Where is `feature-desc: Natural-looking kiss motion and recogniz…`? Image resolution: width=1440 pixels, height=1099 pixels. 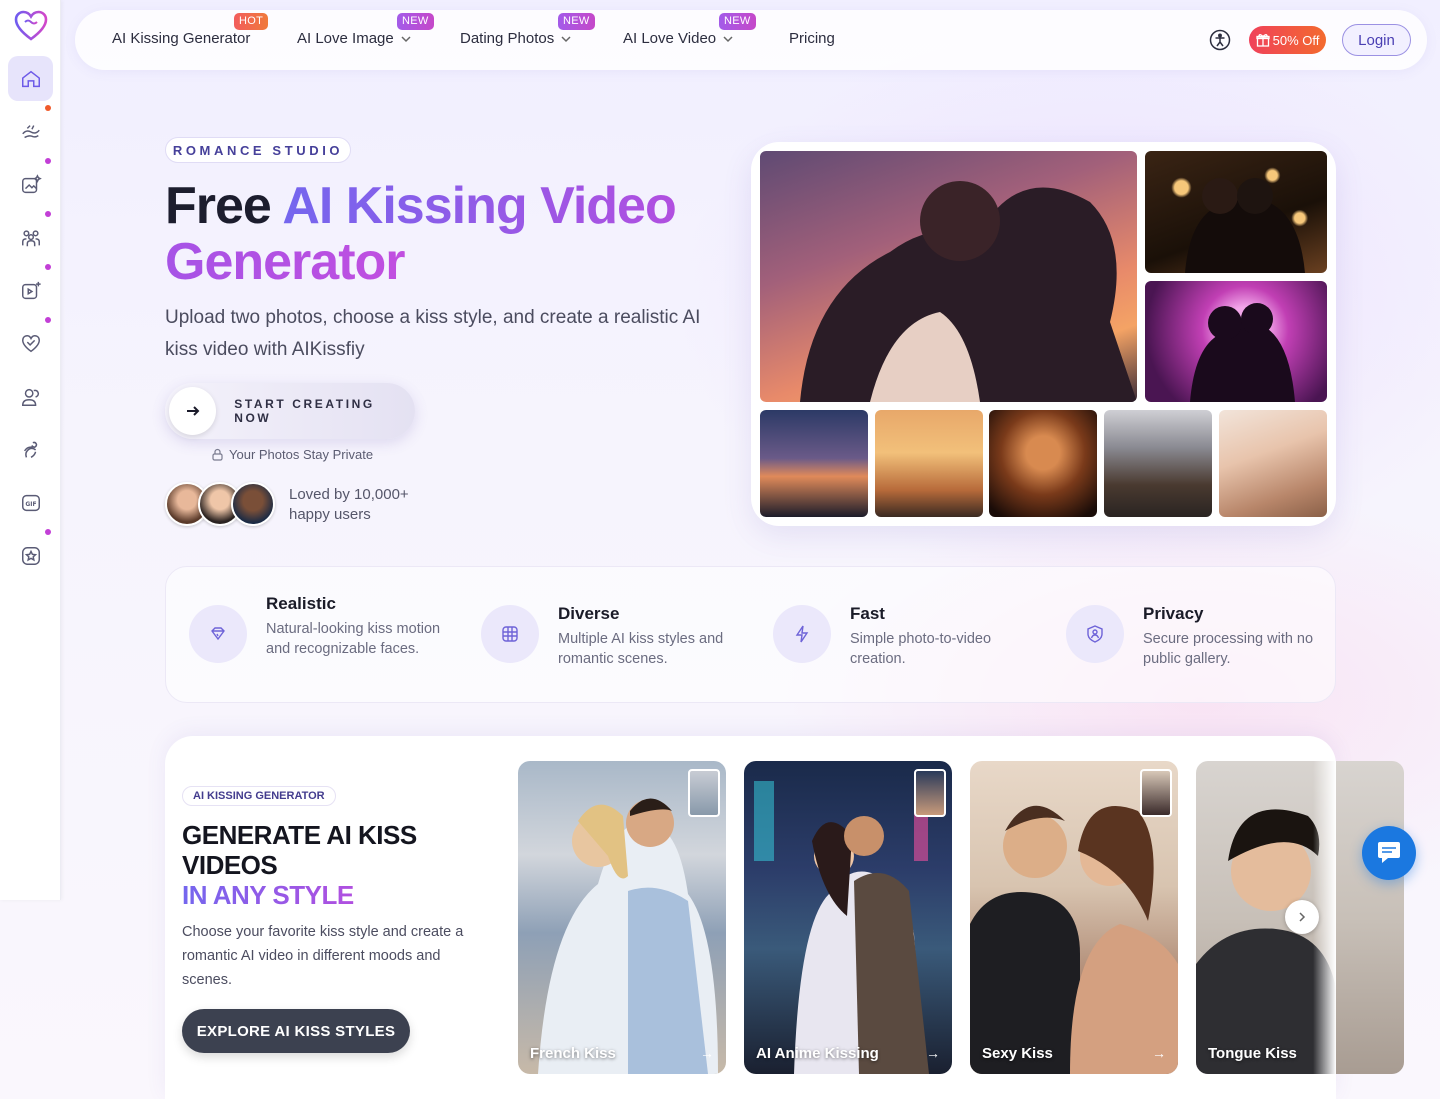
feature-desc: Natural-looking kiss motion and recogniz… is located at coordinates (353, 639).